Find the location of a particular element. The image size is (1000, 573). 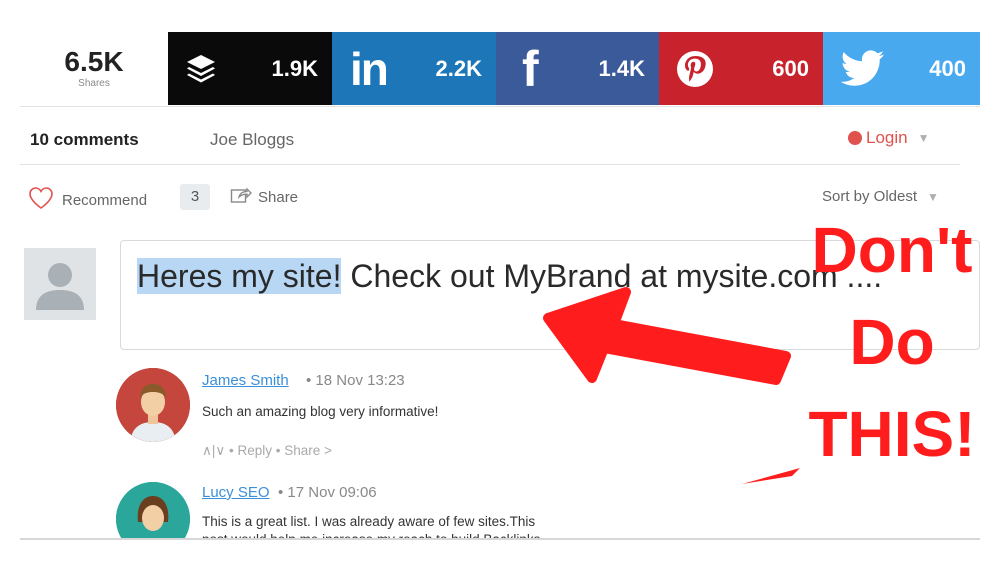

overlay-text-line: Don't is located at coordinates (892, 250).